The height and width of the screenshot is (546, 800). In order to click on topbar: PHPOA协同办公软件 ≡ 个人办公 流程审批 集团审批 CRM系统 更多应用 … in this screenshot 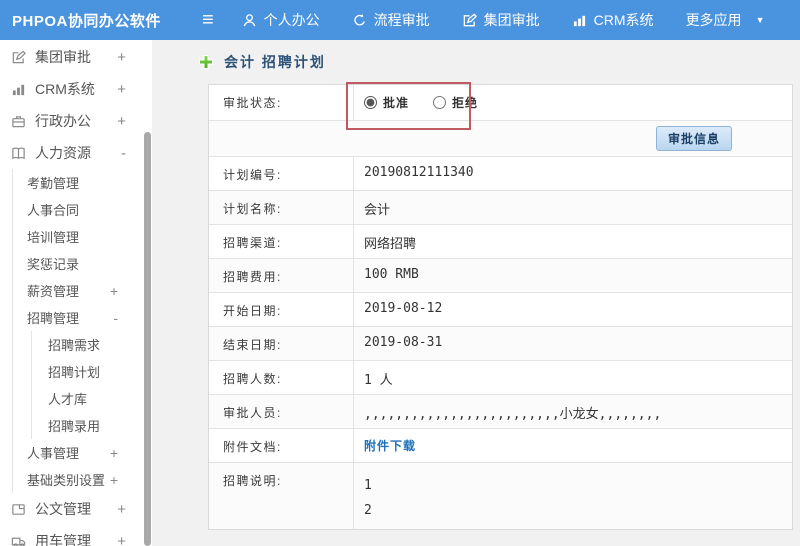, I will do `click(400, 20)`.